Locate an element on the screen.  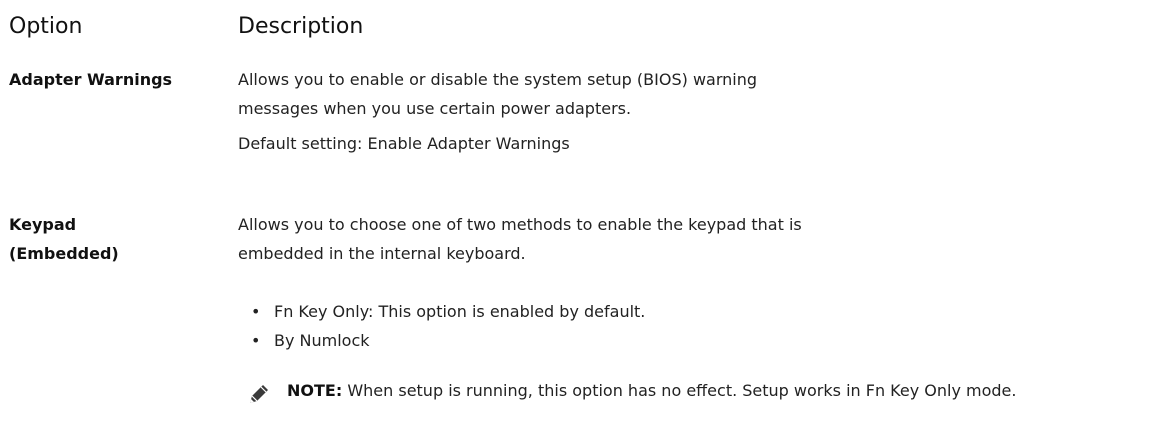
option-name-adapter-warnings: Adapter Warnings is located at coordinates (91, 79).